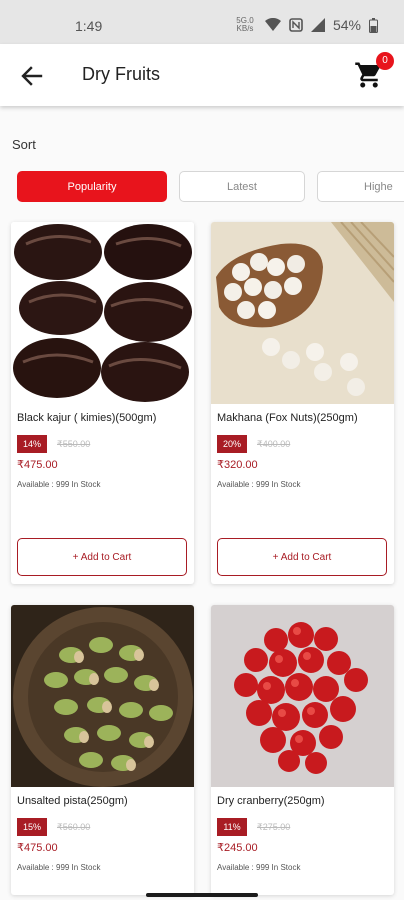 Image resolution: width=404 pixels, height=900 pixels. I want to click on sort-label: Sort, so click(24, 144).